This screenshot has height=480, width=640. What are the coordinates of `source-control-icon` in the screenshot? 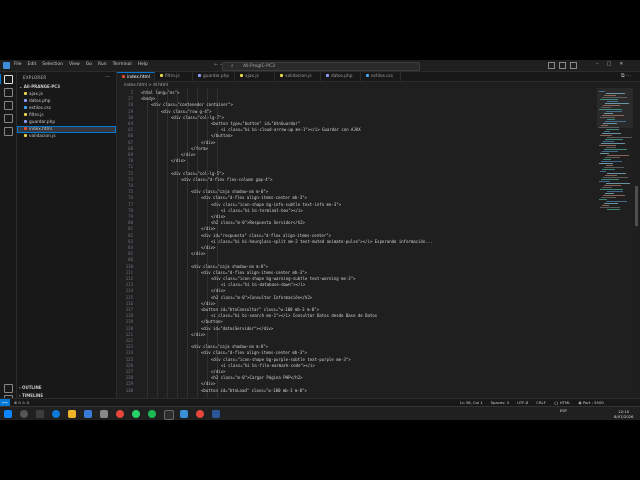 It's located at (8, 105).